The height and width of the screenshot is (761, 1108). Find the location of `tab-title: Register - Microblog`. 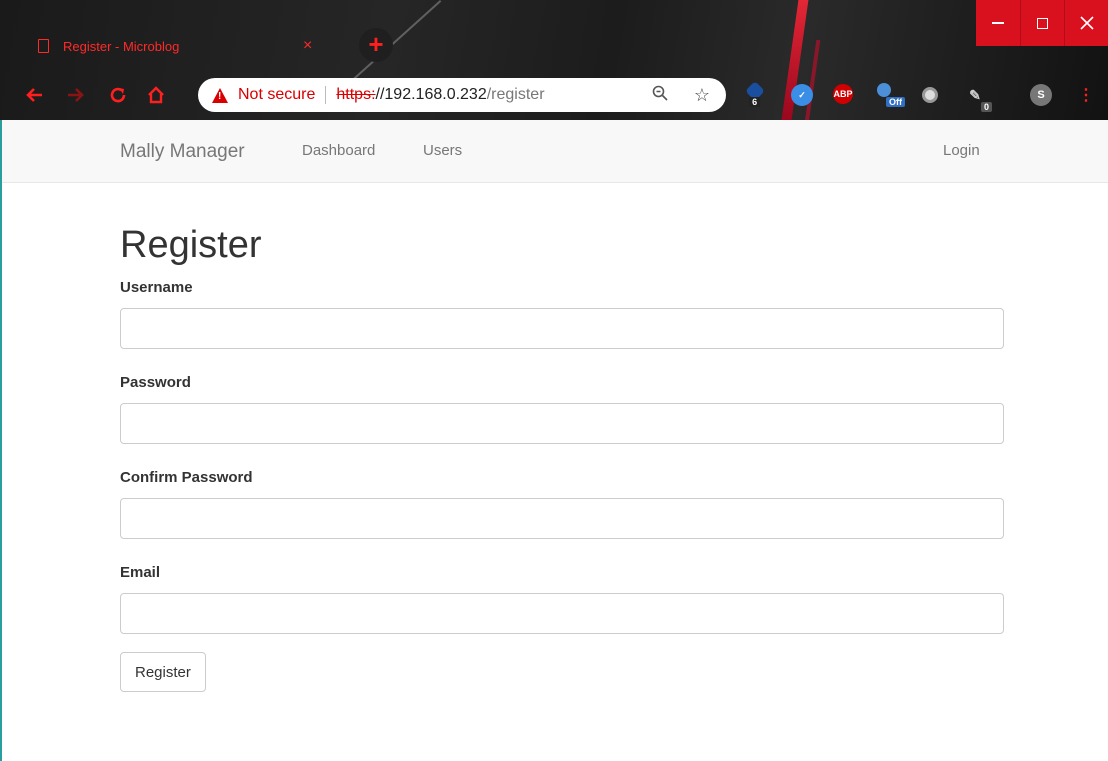

tab-title: Register - Microblog is located at coordinates (121, 46).